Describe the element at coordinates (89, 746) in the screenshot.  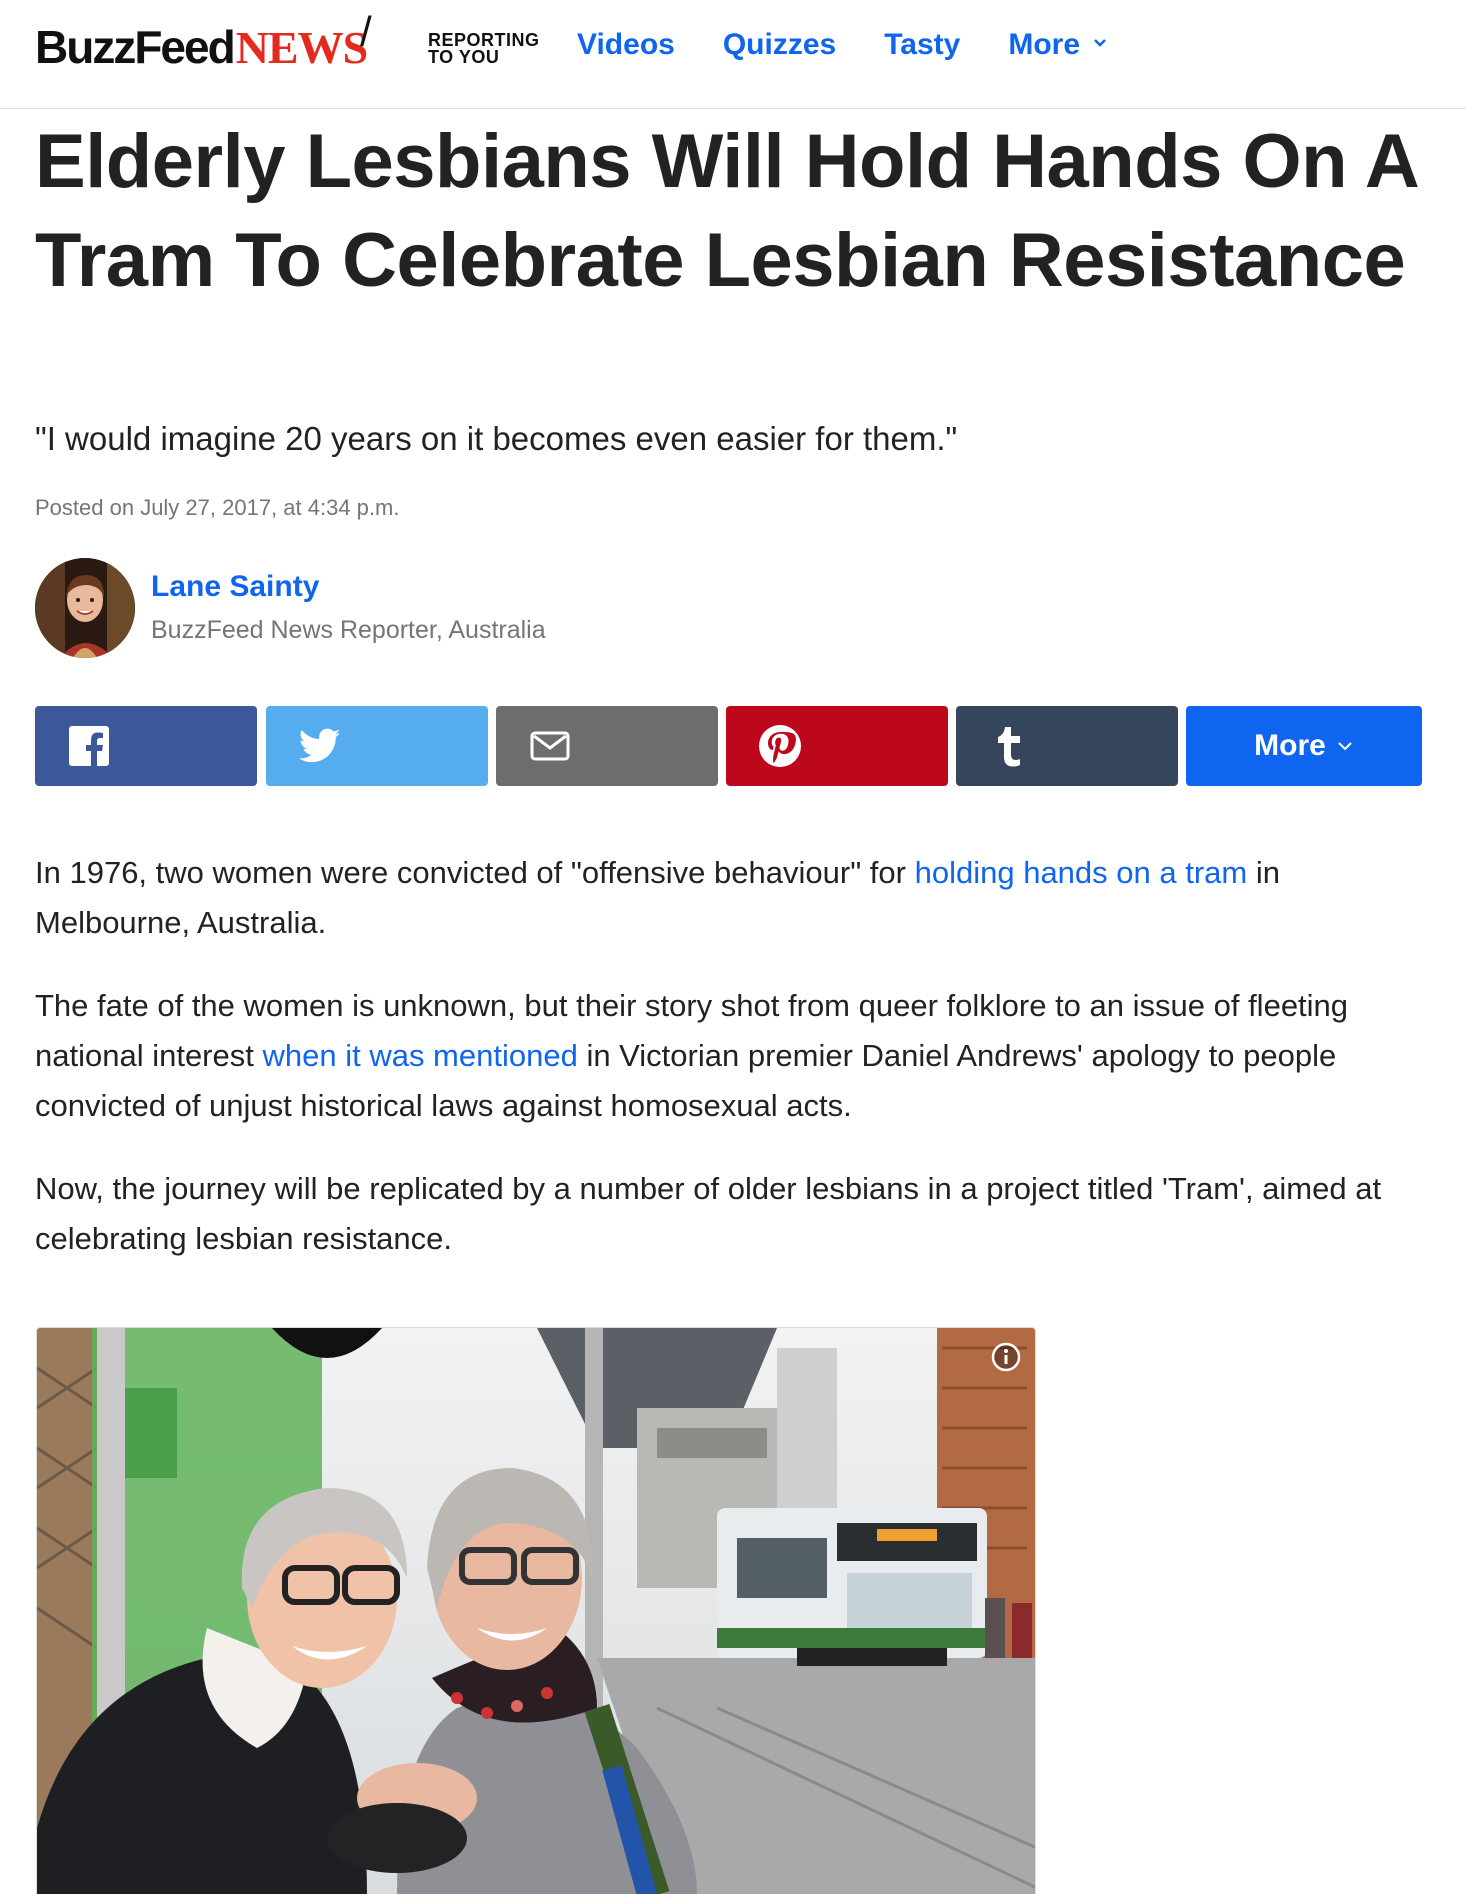
I see `facebook-icon` at that location.